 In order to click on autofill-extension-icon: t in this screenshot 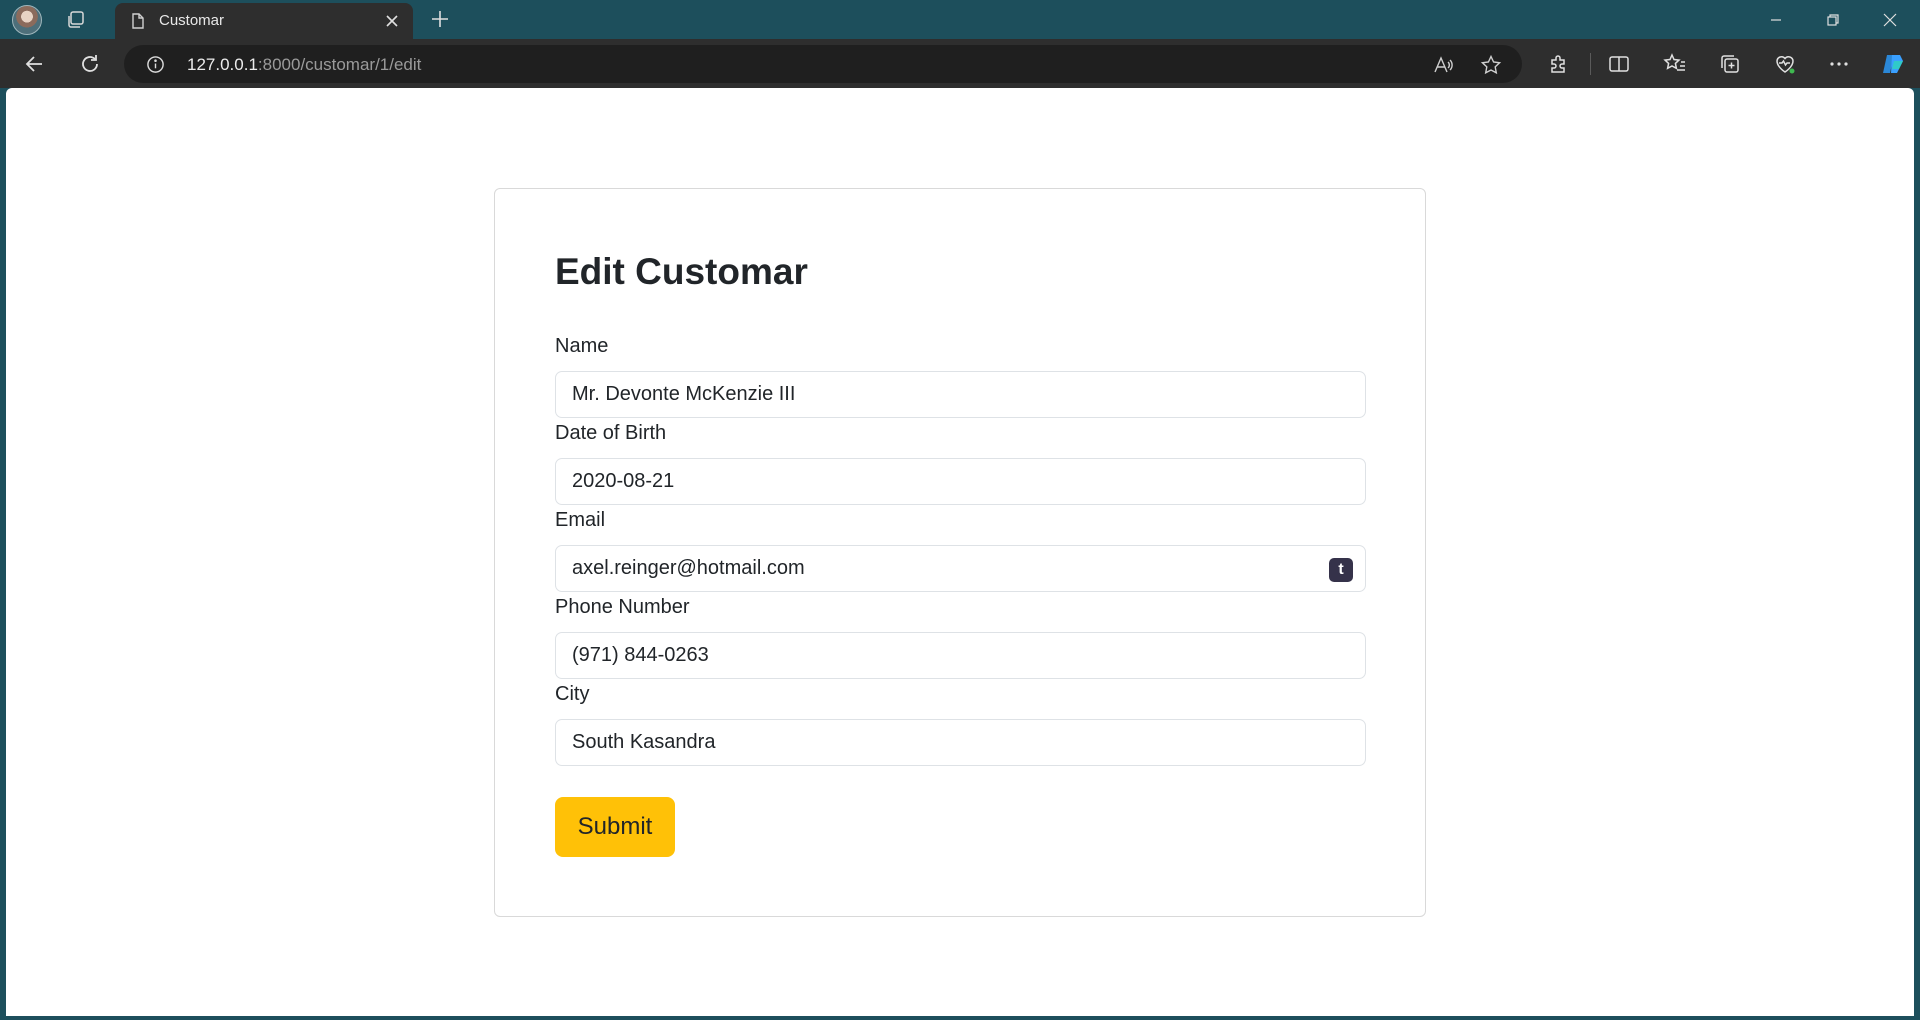, I will do `click(1341, 570)`.